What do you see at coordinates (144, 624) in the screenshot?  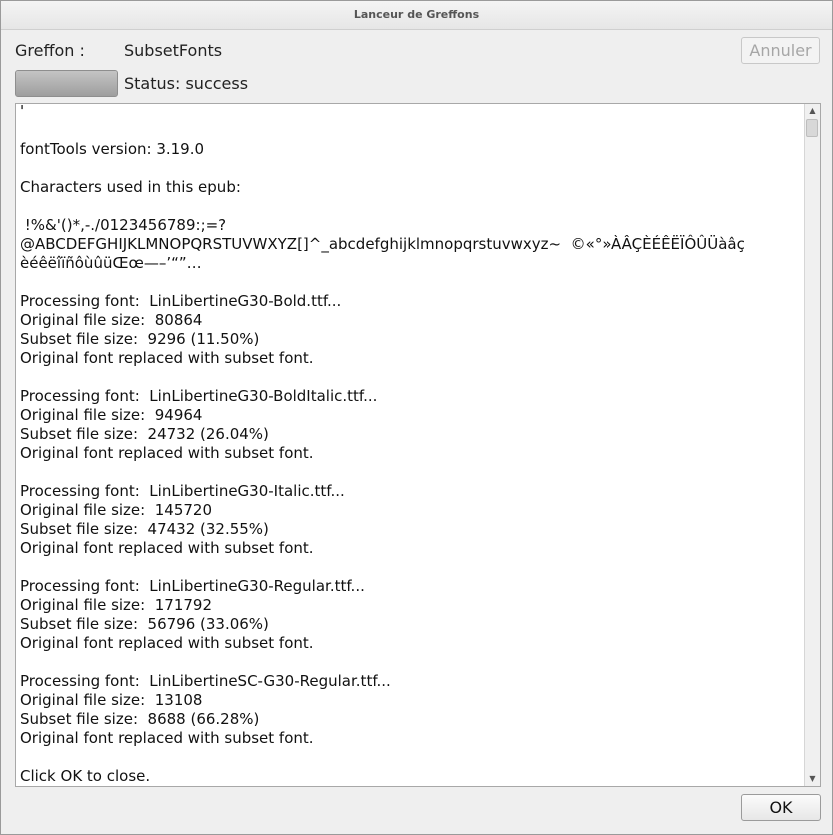 I see `log-line: Subset file size: 56796 (33.06%)` at bounding box center [144, 624].